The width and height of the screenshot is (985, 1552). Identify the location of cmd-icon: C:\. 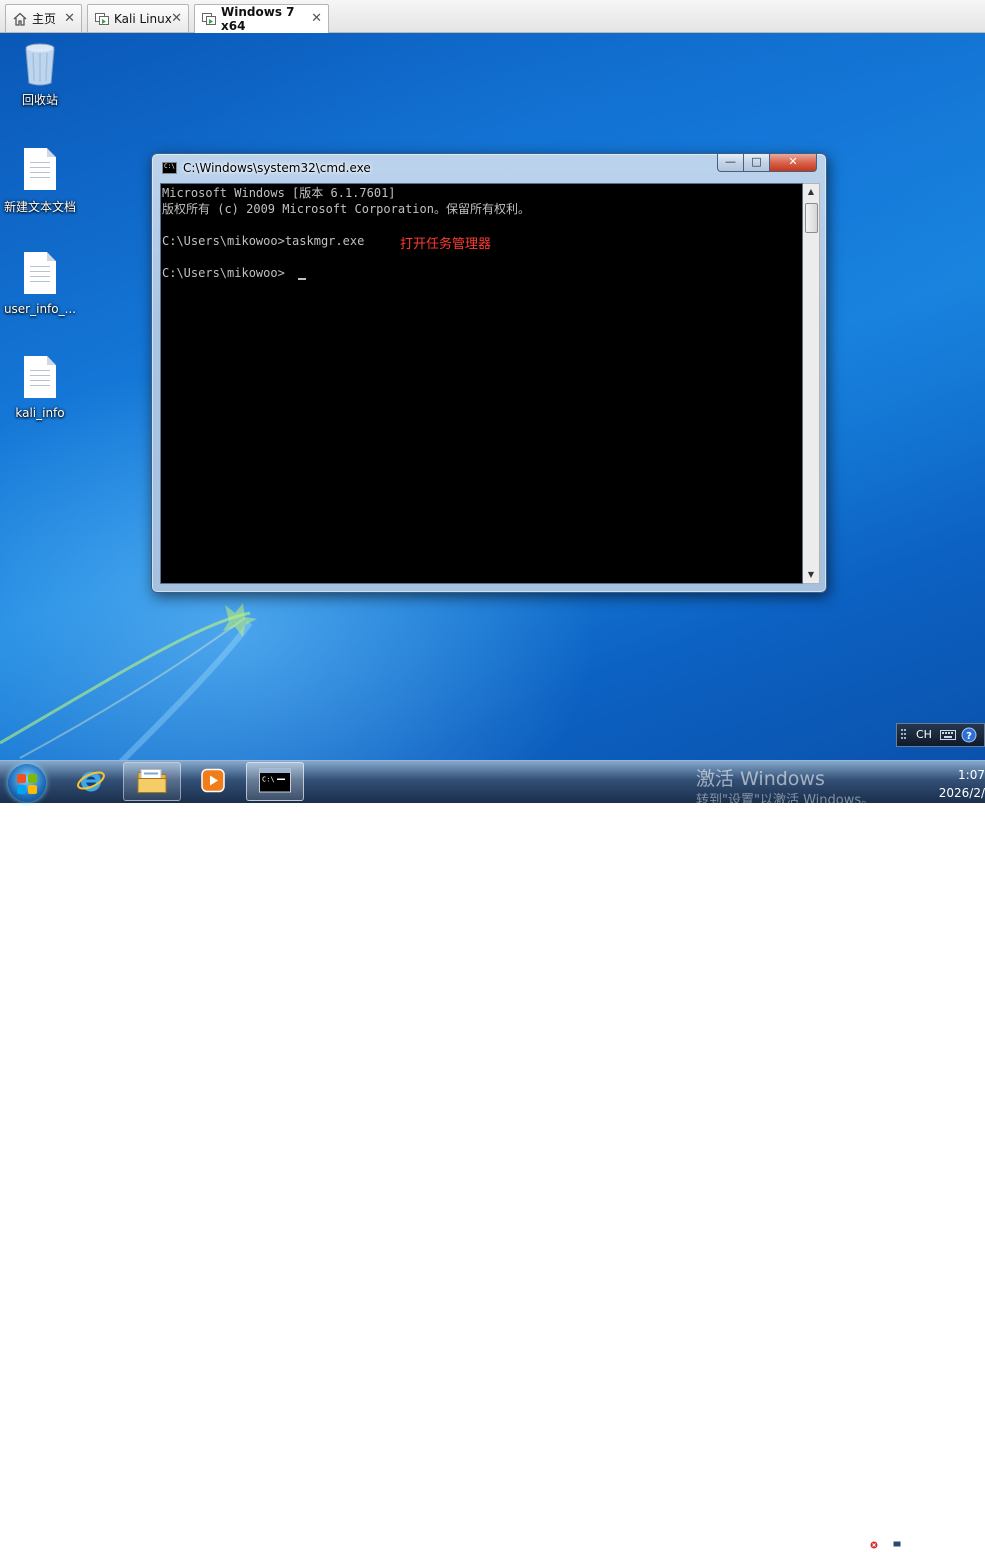
(275, 781).